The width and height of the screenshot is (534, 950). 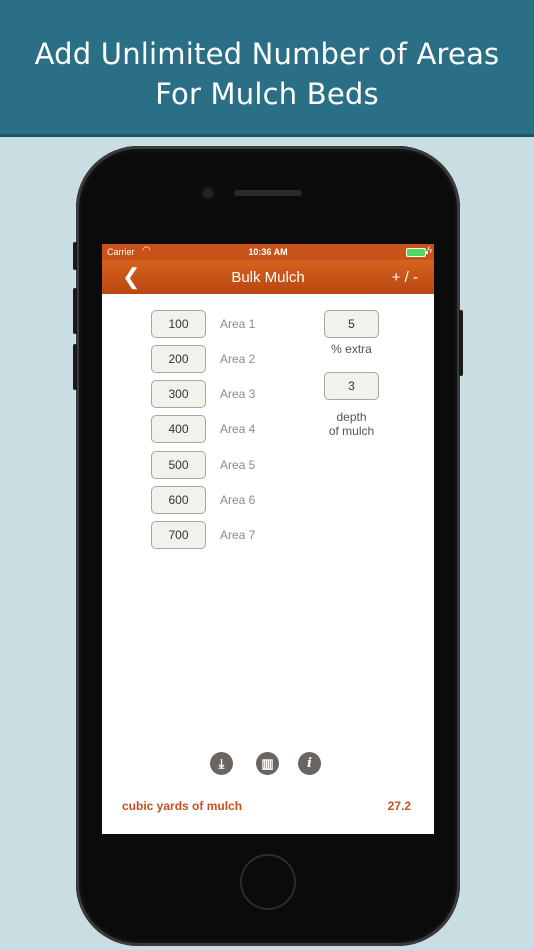 I want to click on status-bar: Carrier ◠ 10:36 AM ϟ, so click(x=268, y=252).